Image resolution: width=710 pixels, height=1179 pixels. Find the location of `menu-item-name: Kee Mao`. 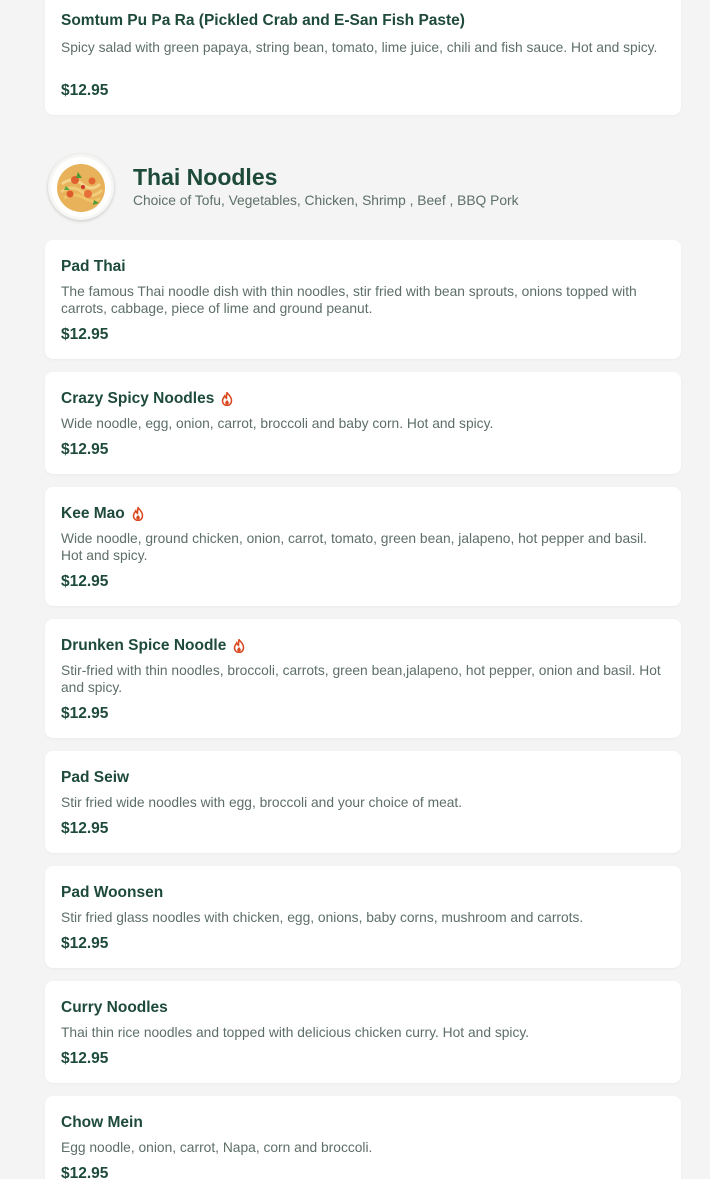

menu-item-name: Kee Mao is located at coordinates (102, 514).